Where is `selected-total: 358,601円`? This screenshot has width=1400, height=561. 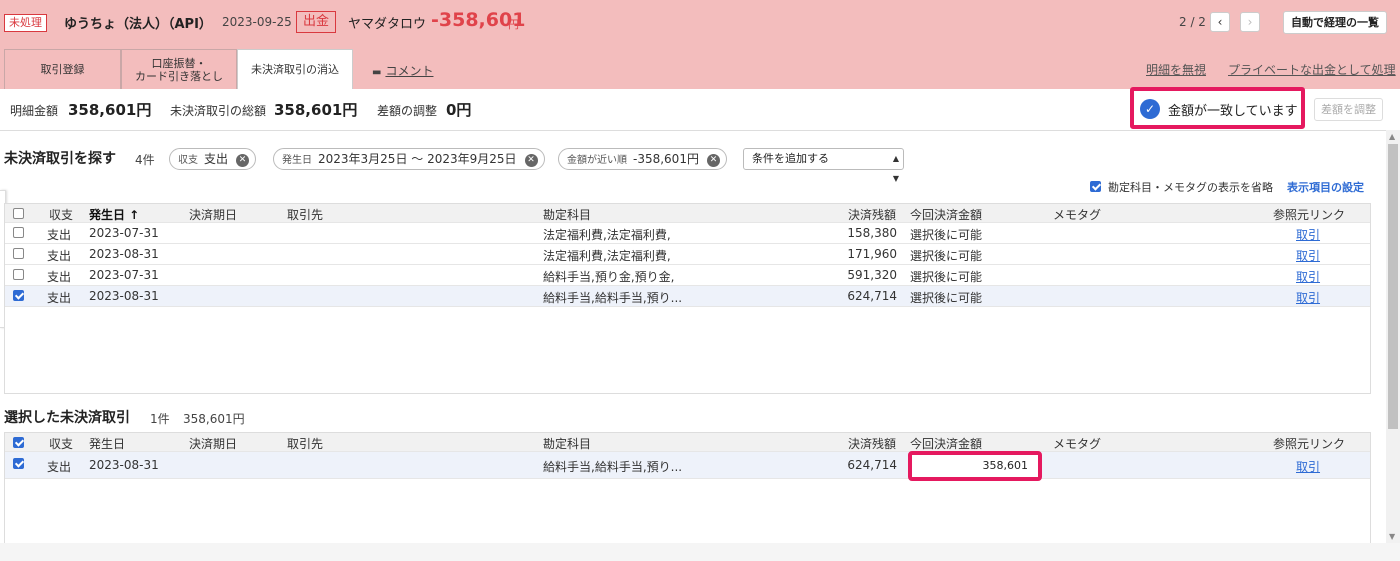 selected-total: 358,601円 is located at coordinates (214, 419).